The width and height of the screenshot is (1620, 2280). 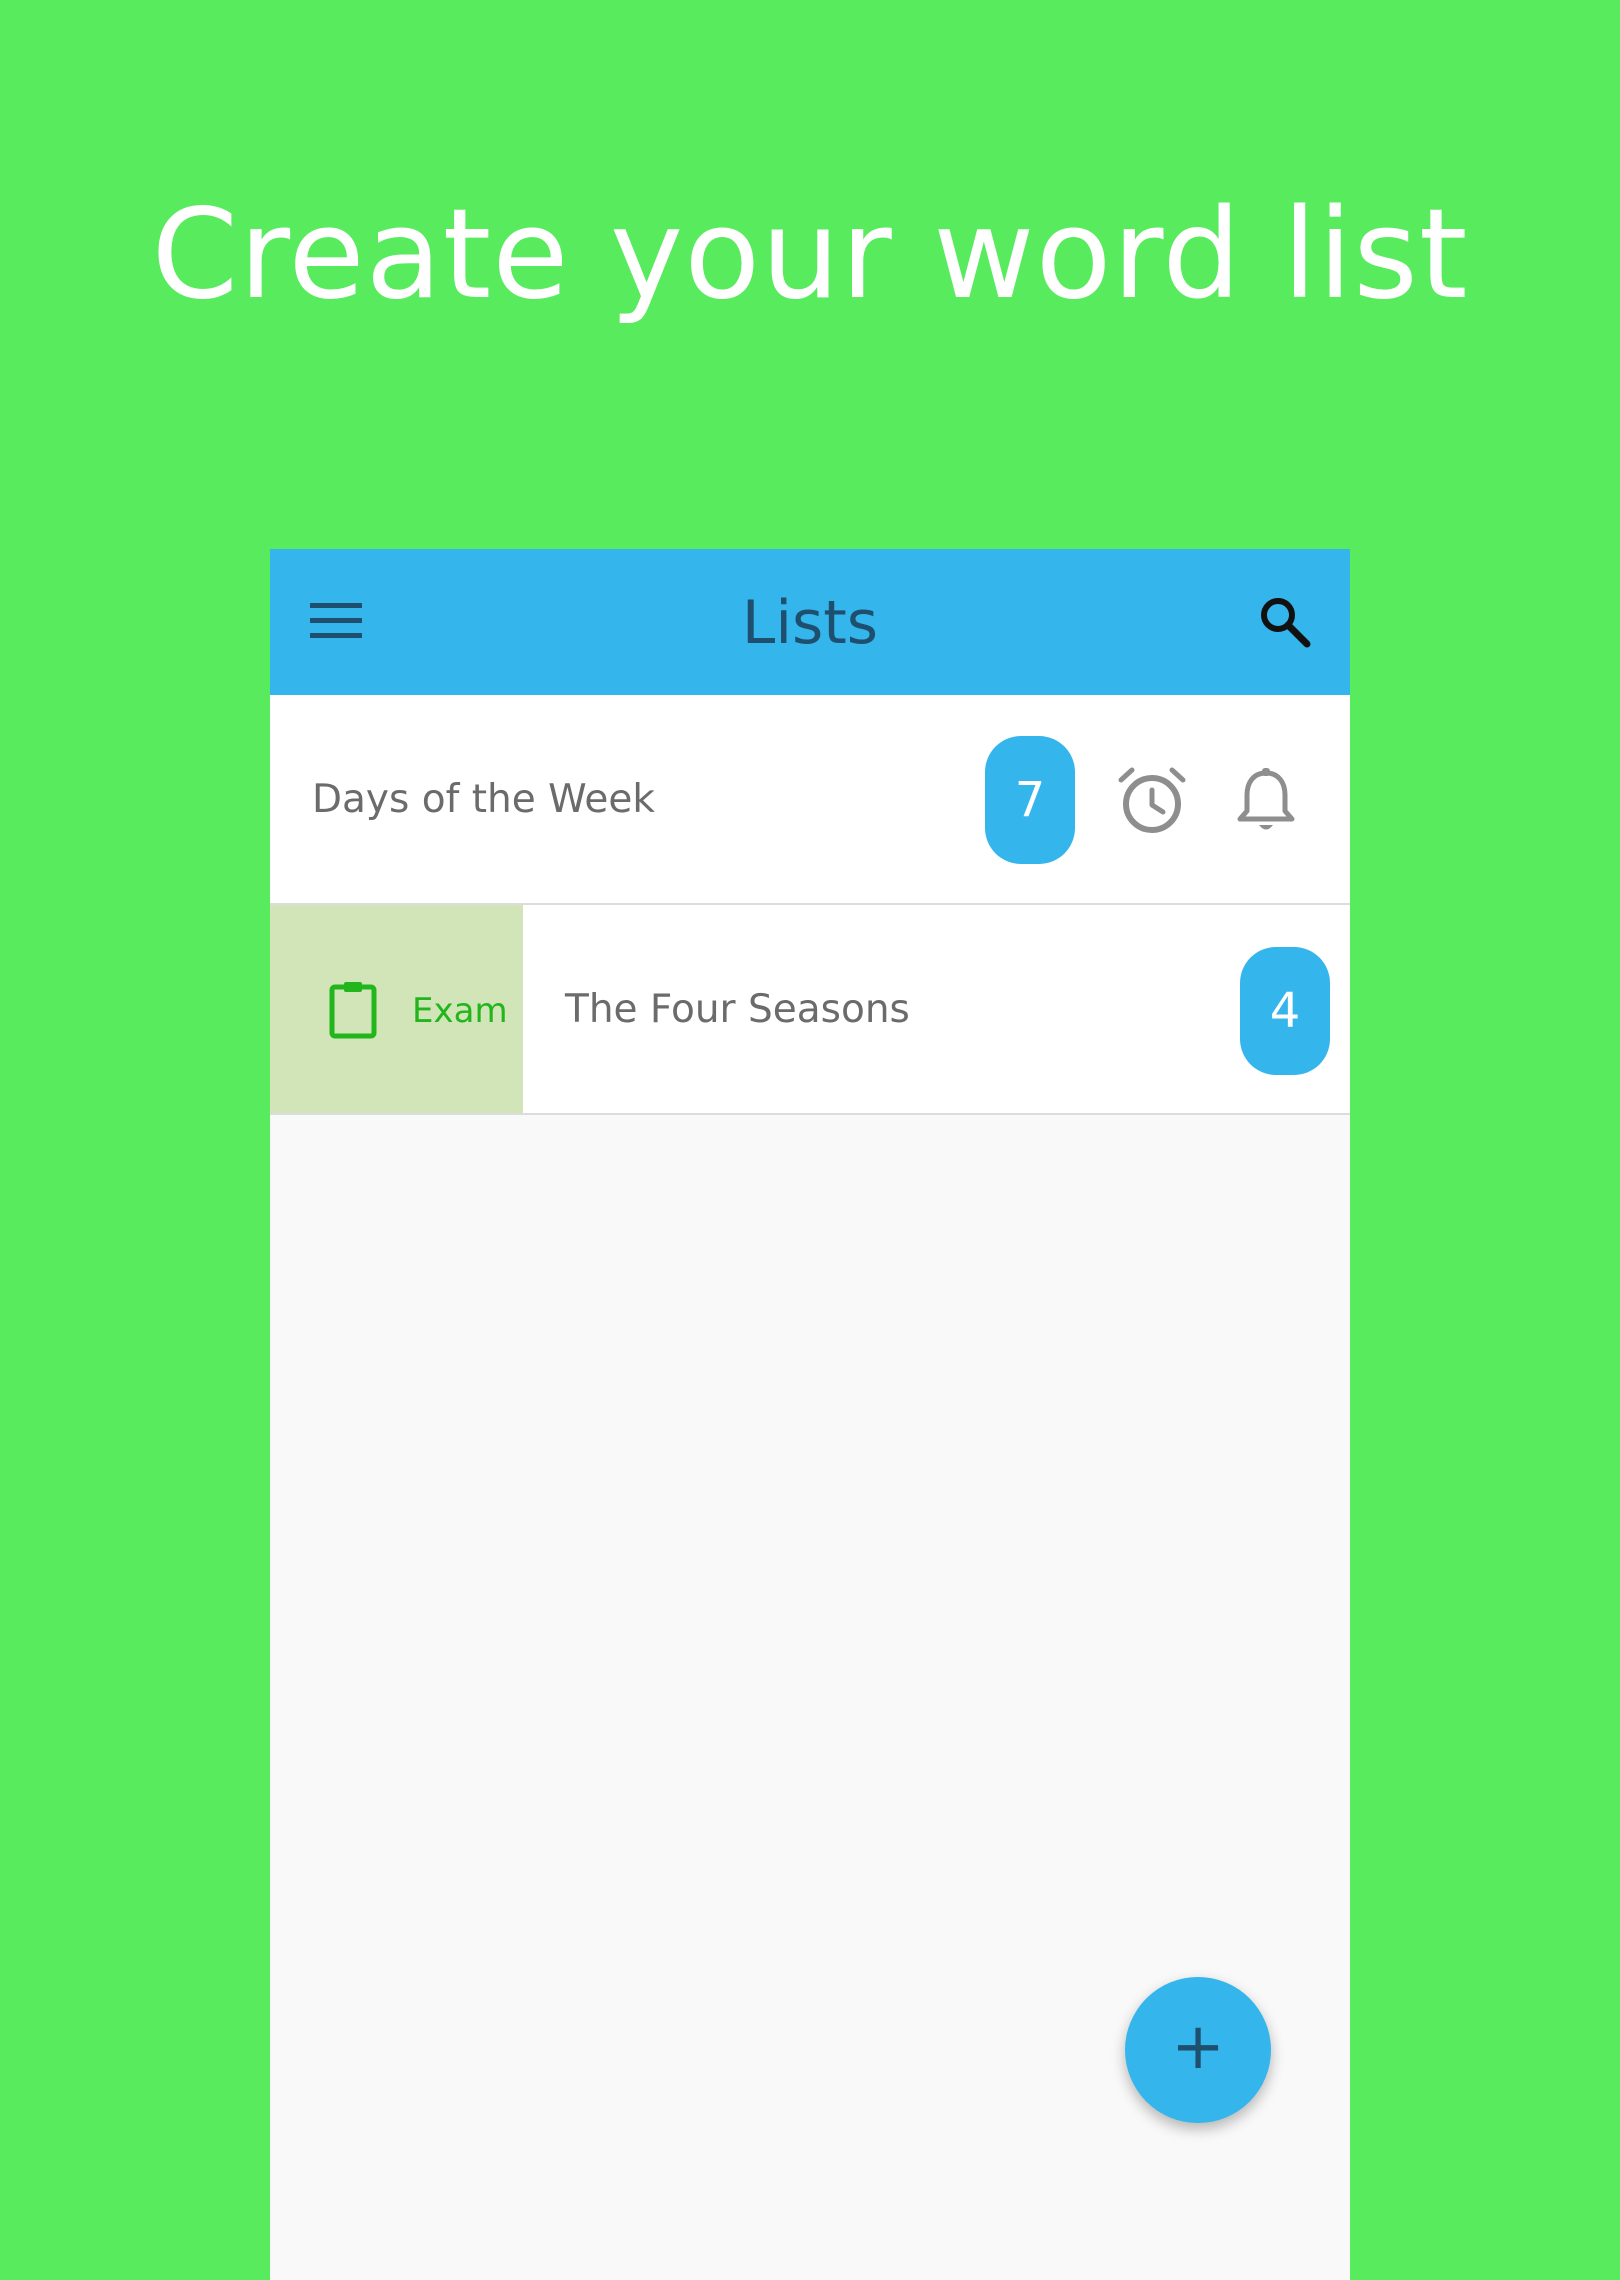 I want to click on search-icon, so click(x=1285, y=622).